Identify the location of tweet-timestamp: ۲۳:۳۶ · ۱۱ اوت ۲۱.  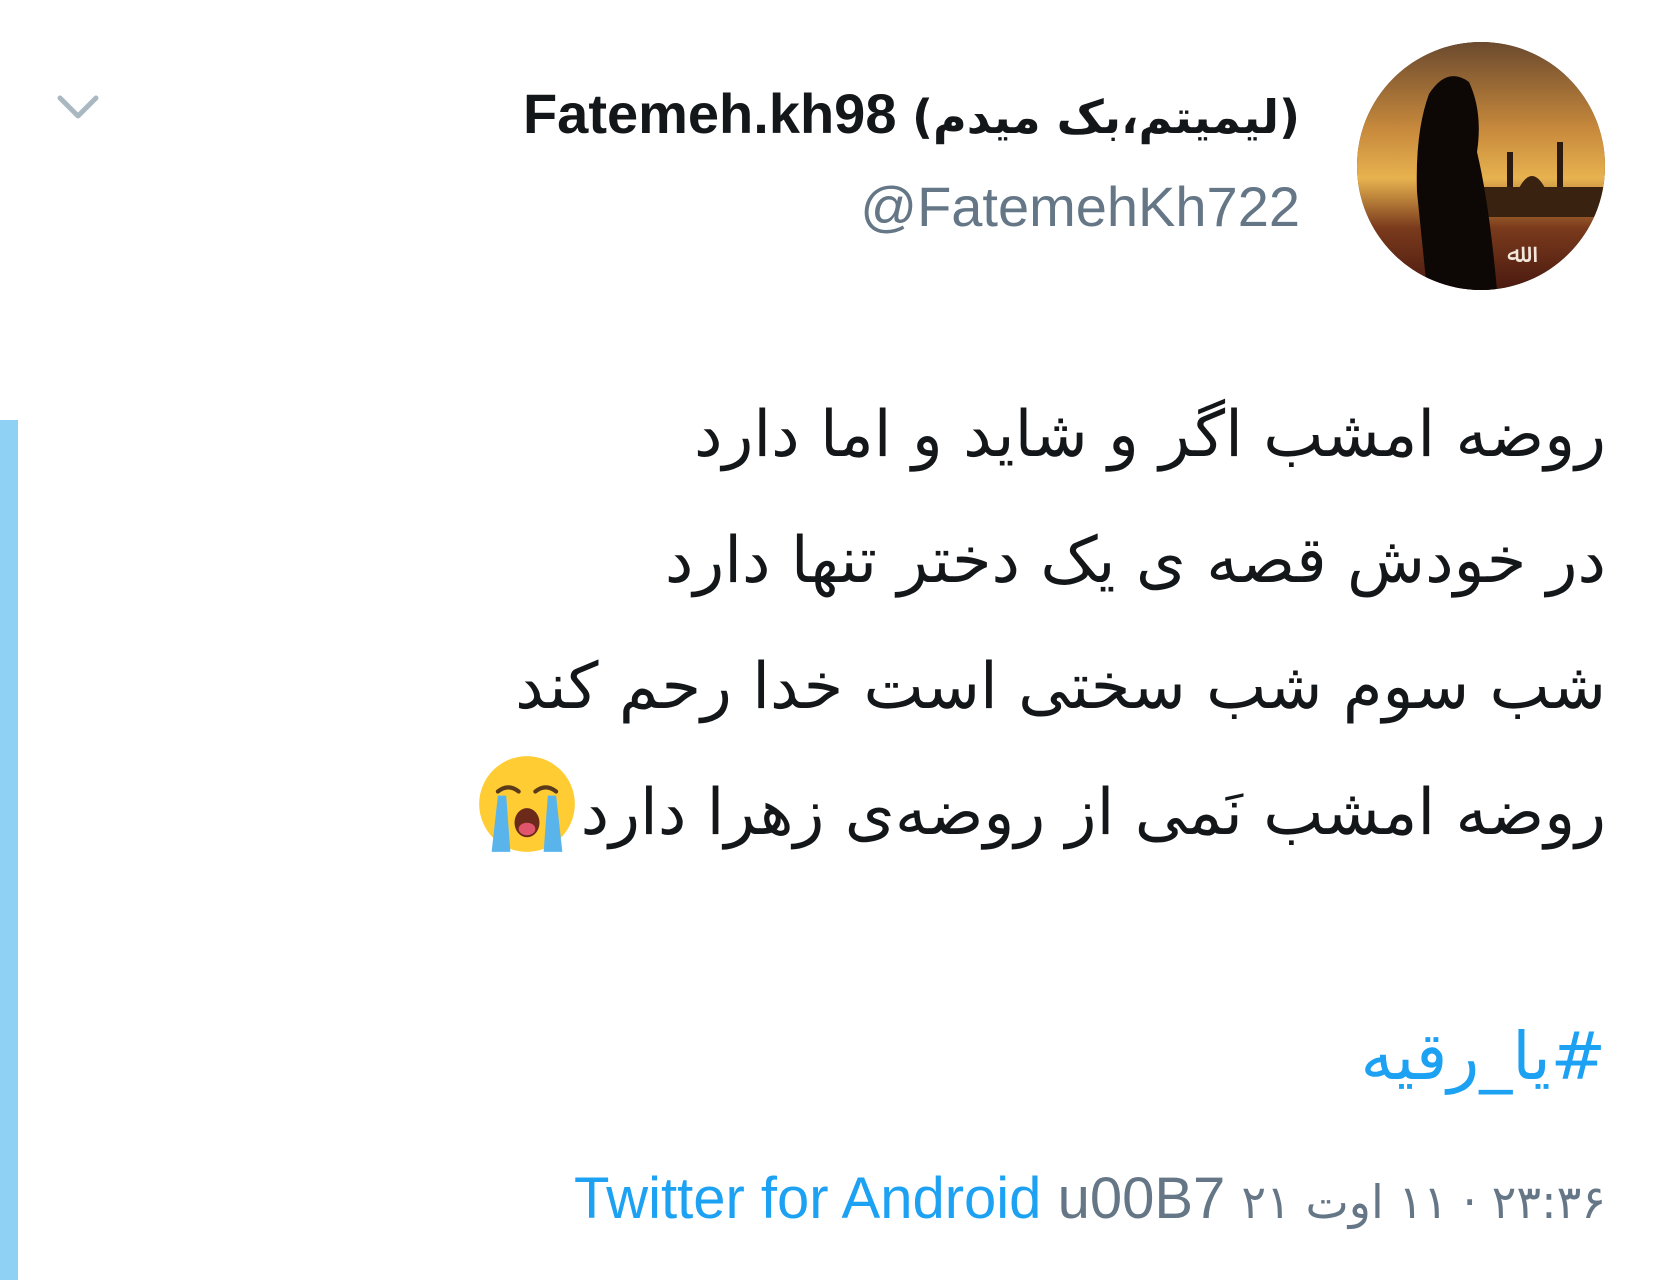
(1423, 1202).